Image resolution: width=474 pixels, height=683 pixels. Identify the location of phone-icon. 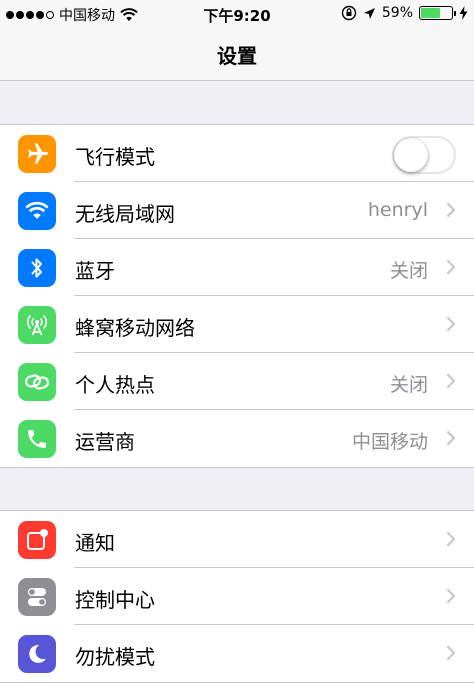
(37, 439).